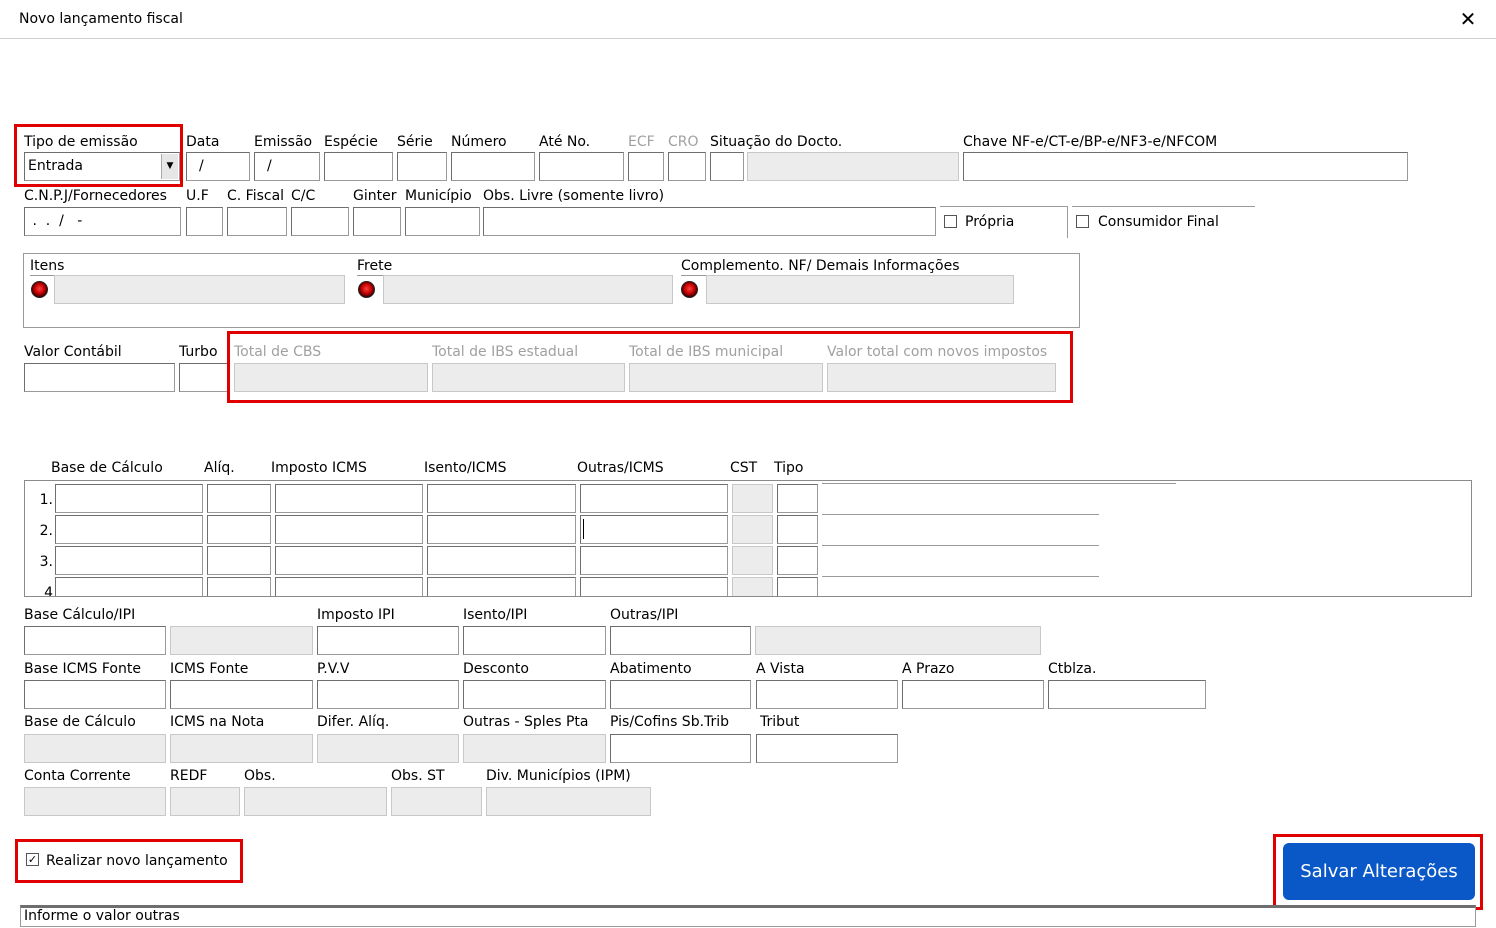 Image resolution: width=1496 pixels, height=928 pixels. I want to click on desconto-field, so click(534, 694).